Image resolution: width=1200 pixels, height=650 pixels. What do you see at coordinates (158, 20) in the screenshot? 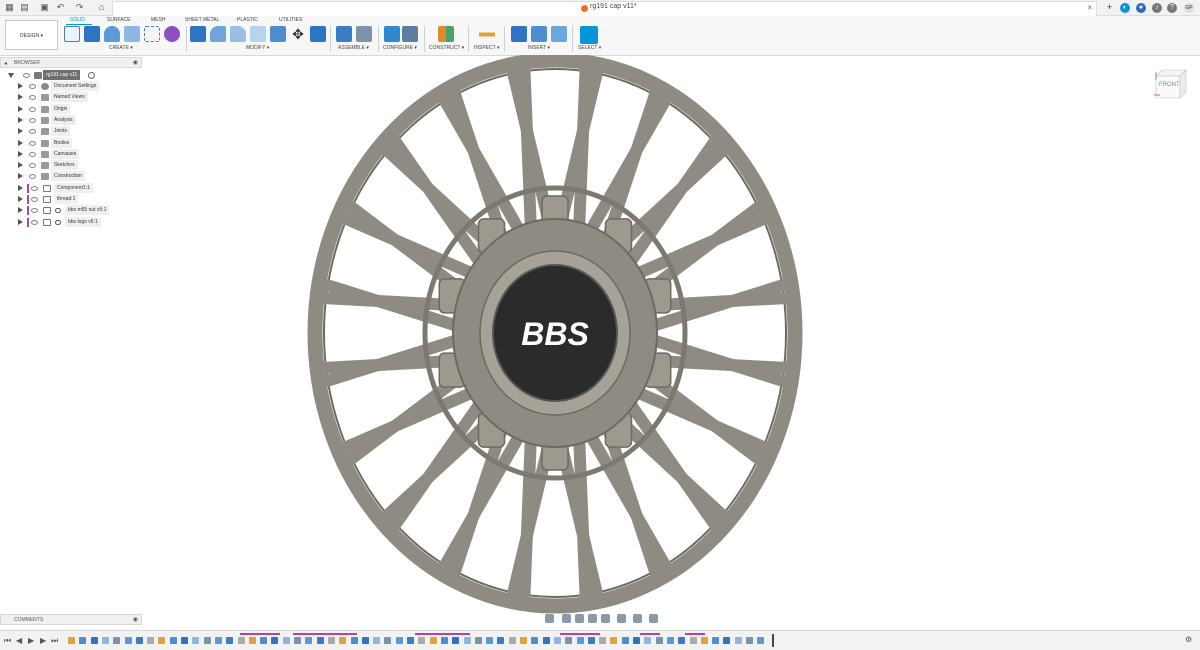
I see `tab-mesh: MESH` at bounding box center [158, 20].